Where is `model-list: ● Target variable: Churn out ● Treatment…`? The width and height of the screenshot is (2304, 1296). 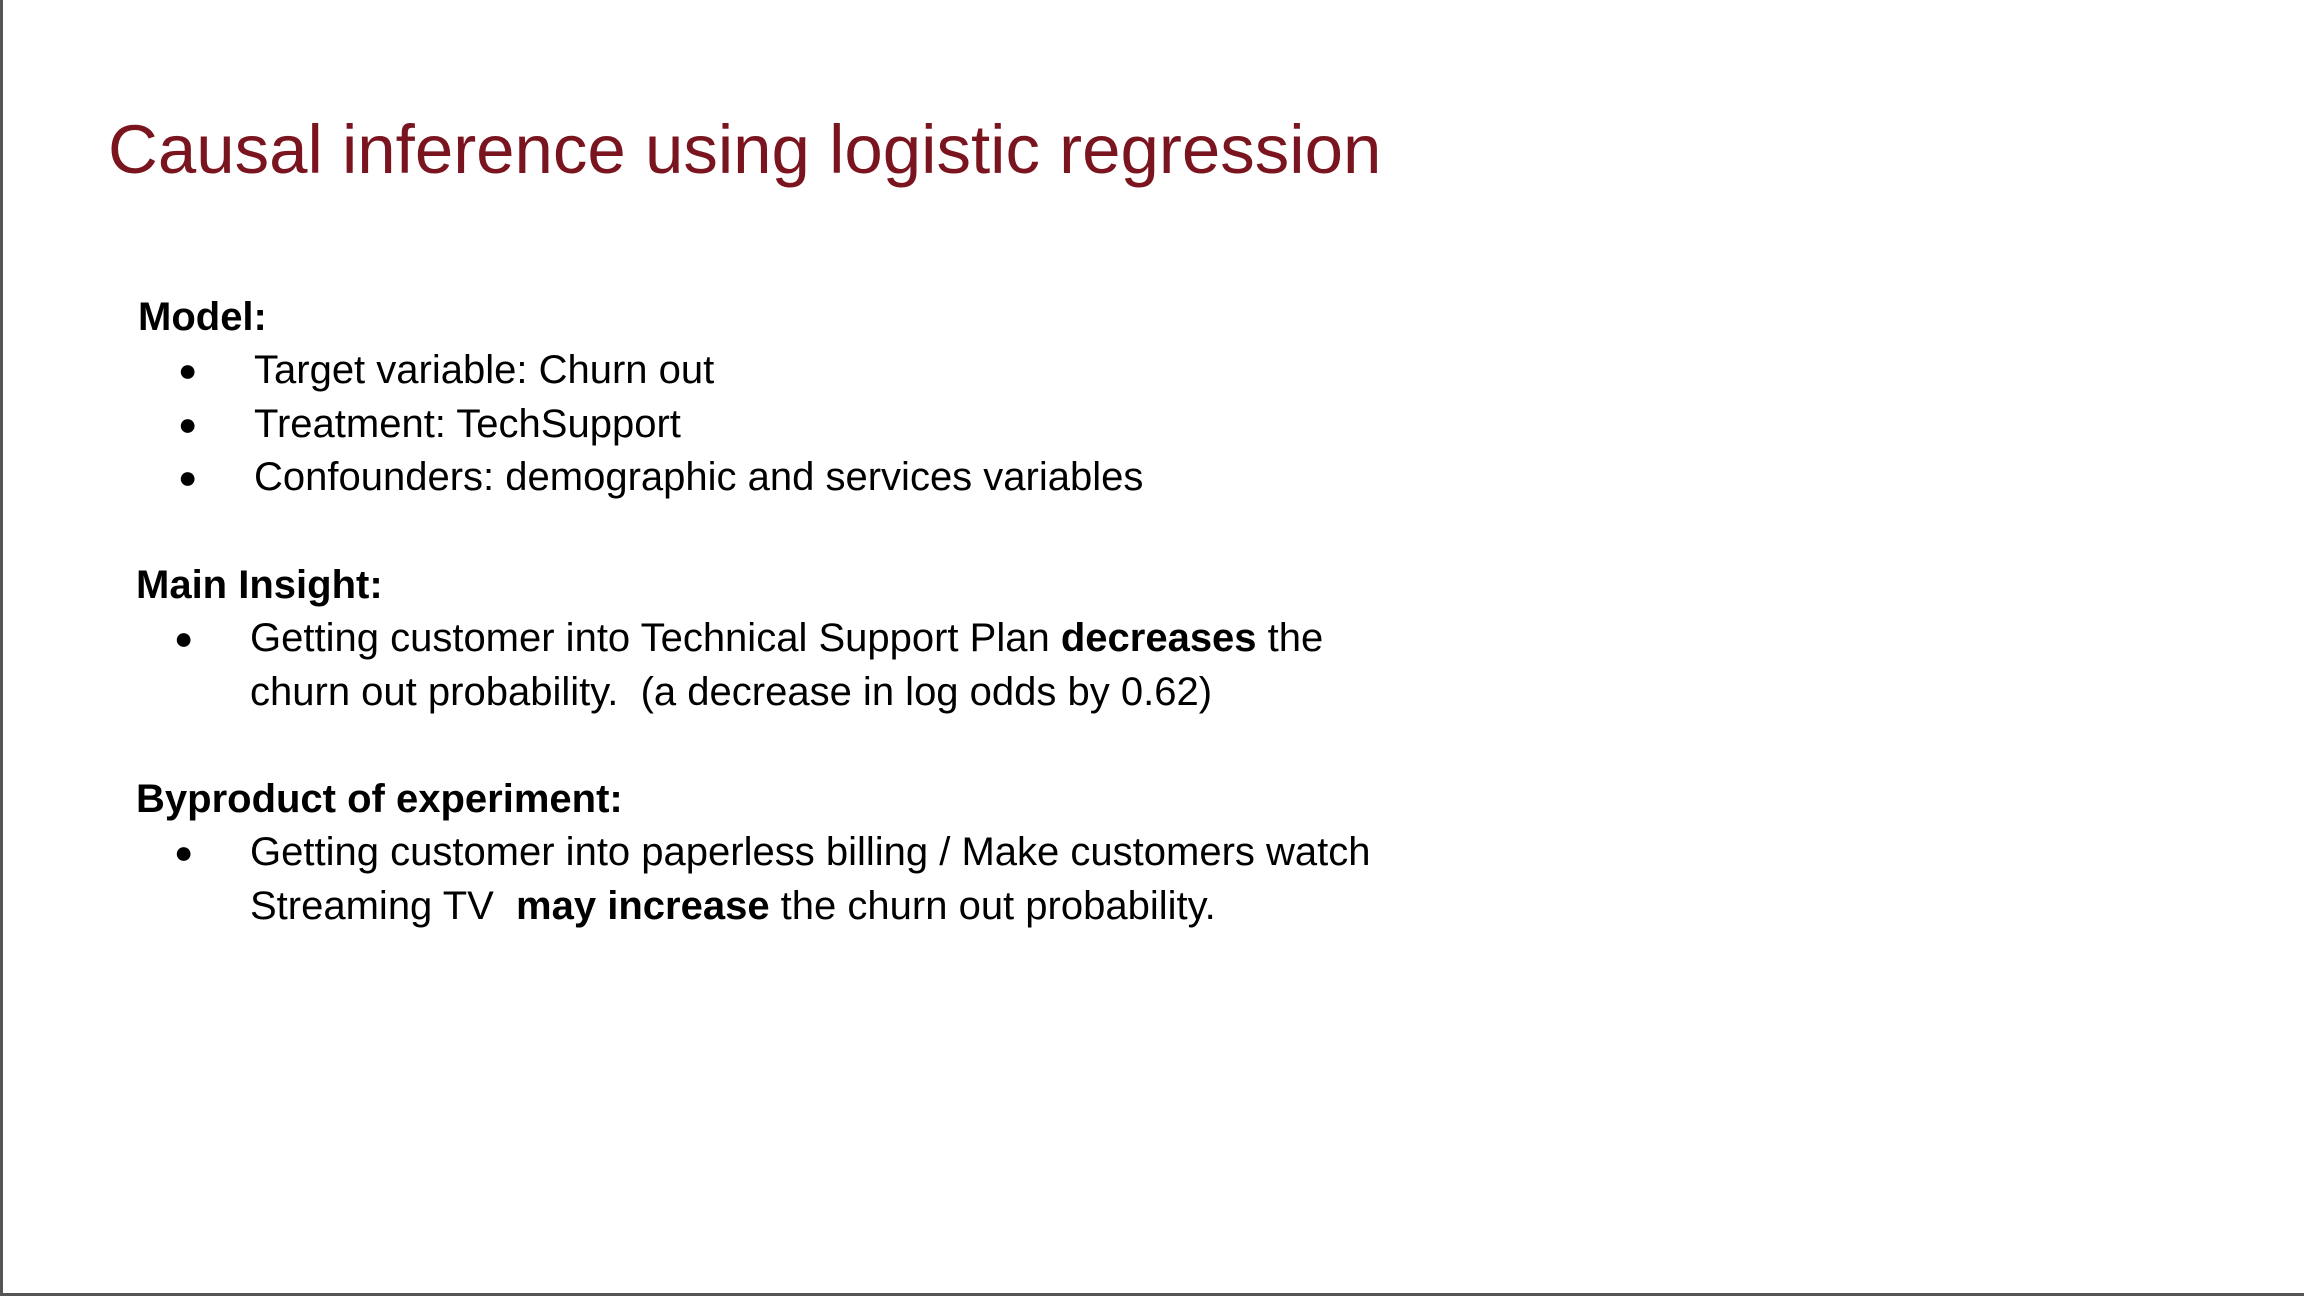 model-list: ● Target variable: Churn out ● Treatment… is located at coordinates (640, 424).